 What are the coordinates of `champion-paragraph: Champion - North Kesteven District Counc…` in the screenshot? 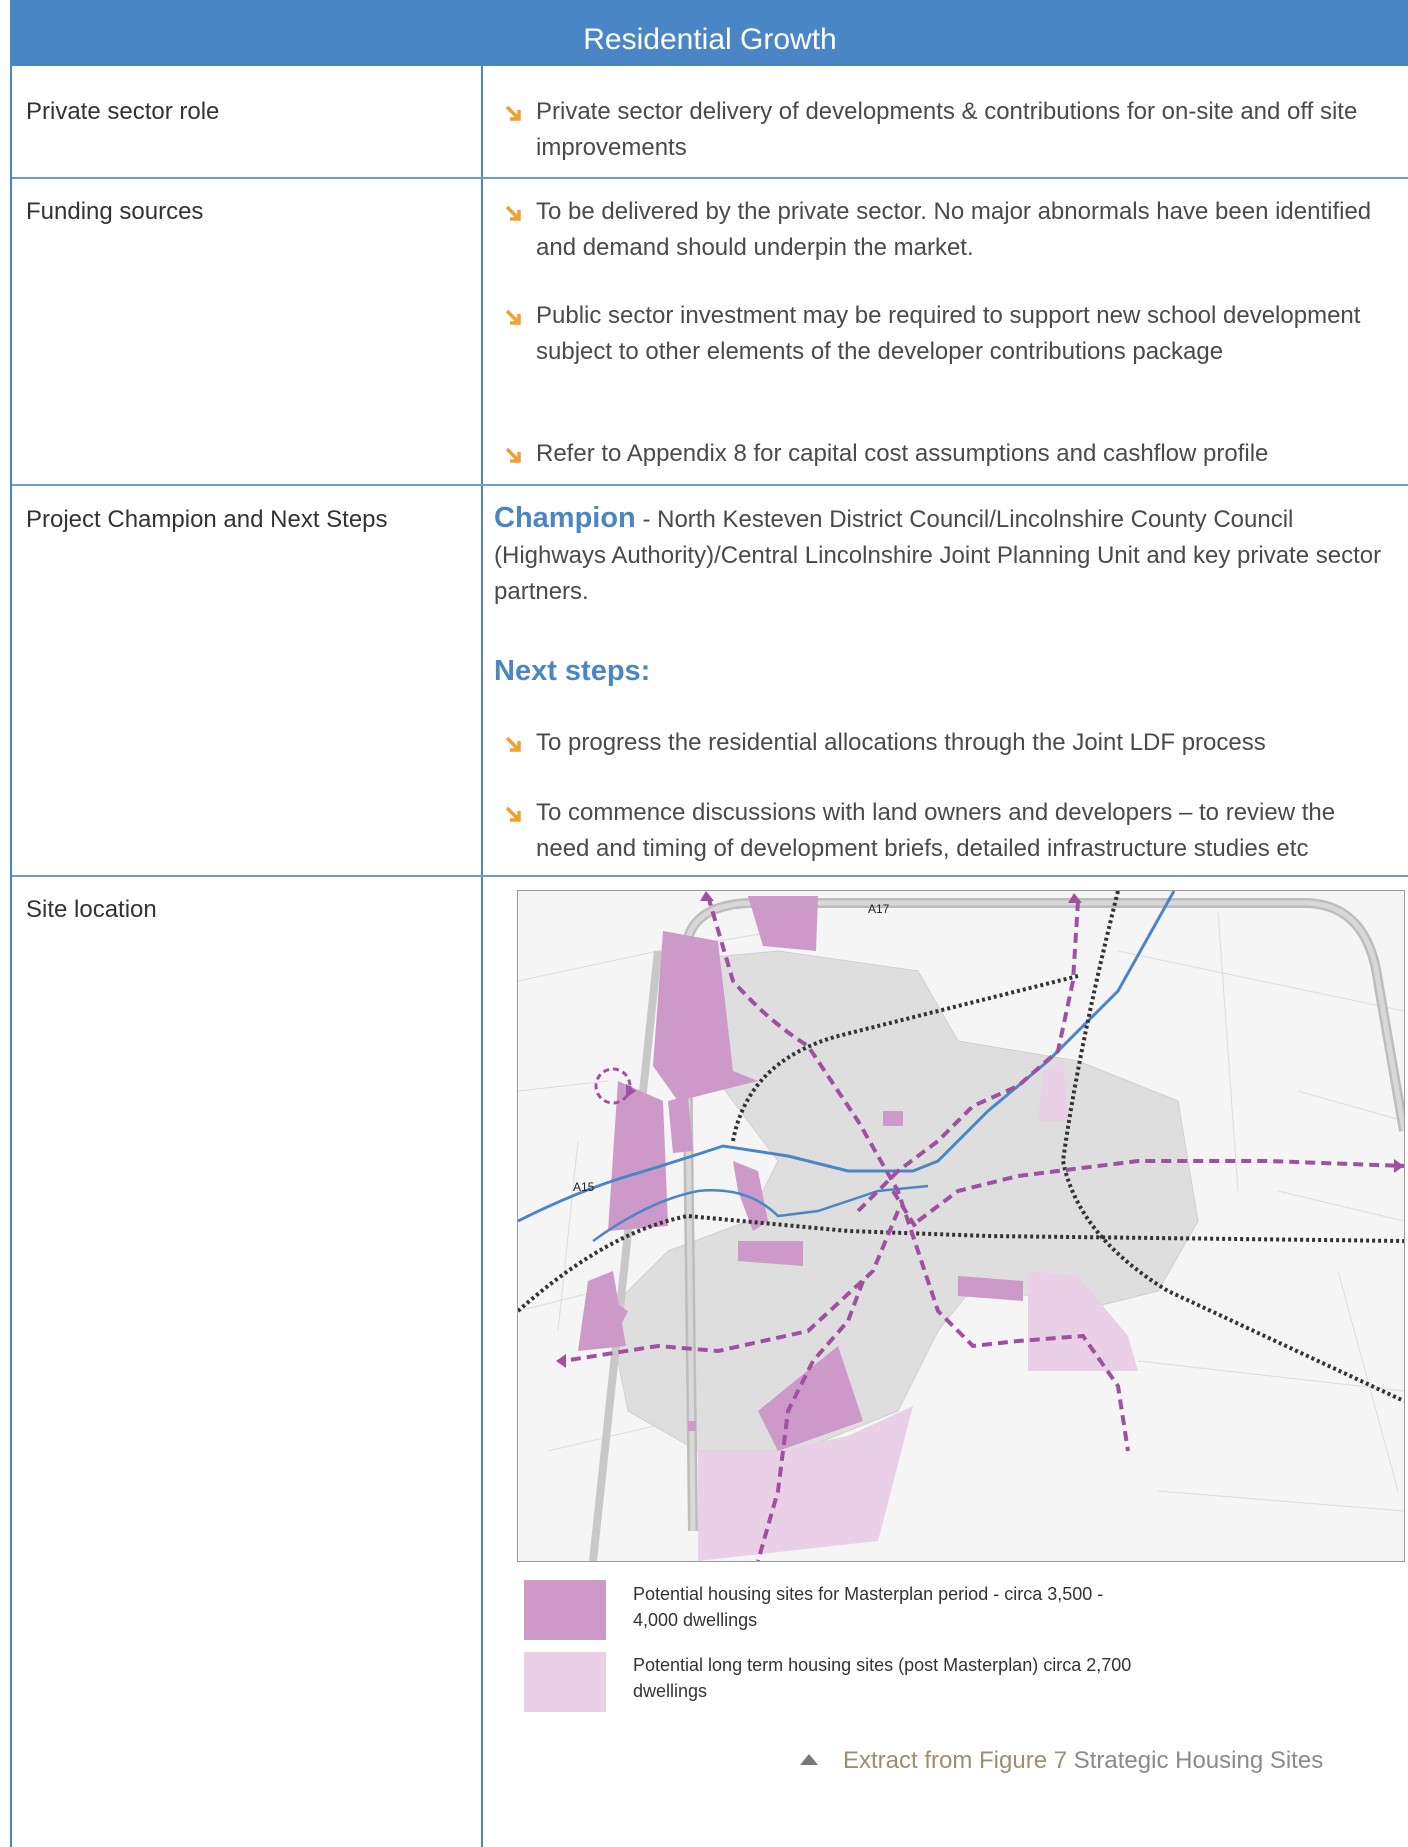 It's located at (949, 555).